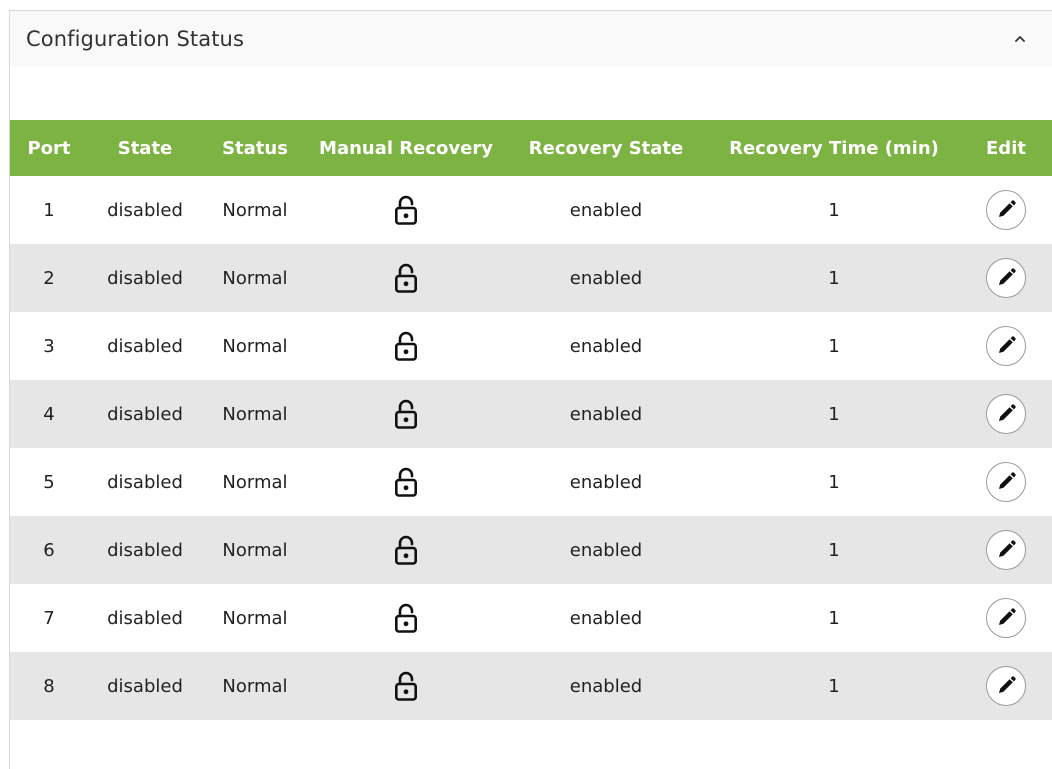 The height and width of the screenshot is (769, 1052). I want to click on panel-title: Configuration Status, so click(135, 39).